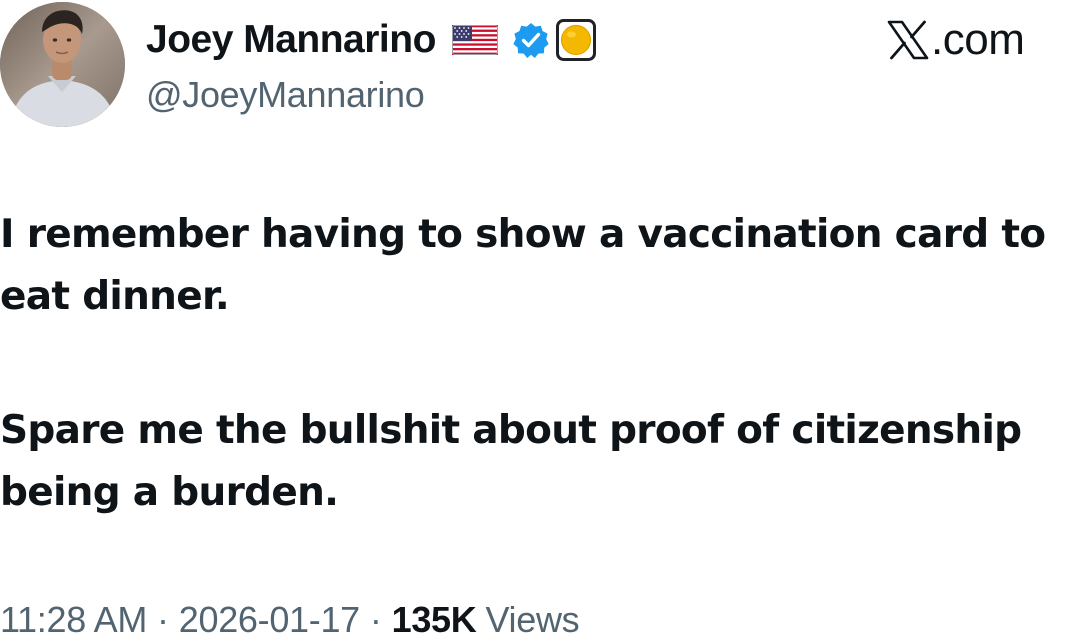  I want to click on brand-domain-text: .com, so click(978, 39).